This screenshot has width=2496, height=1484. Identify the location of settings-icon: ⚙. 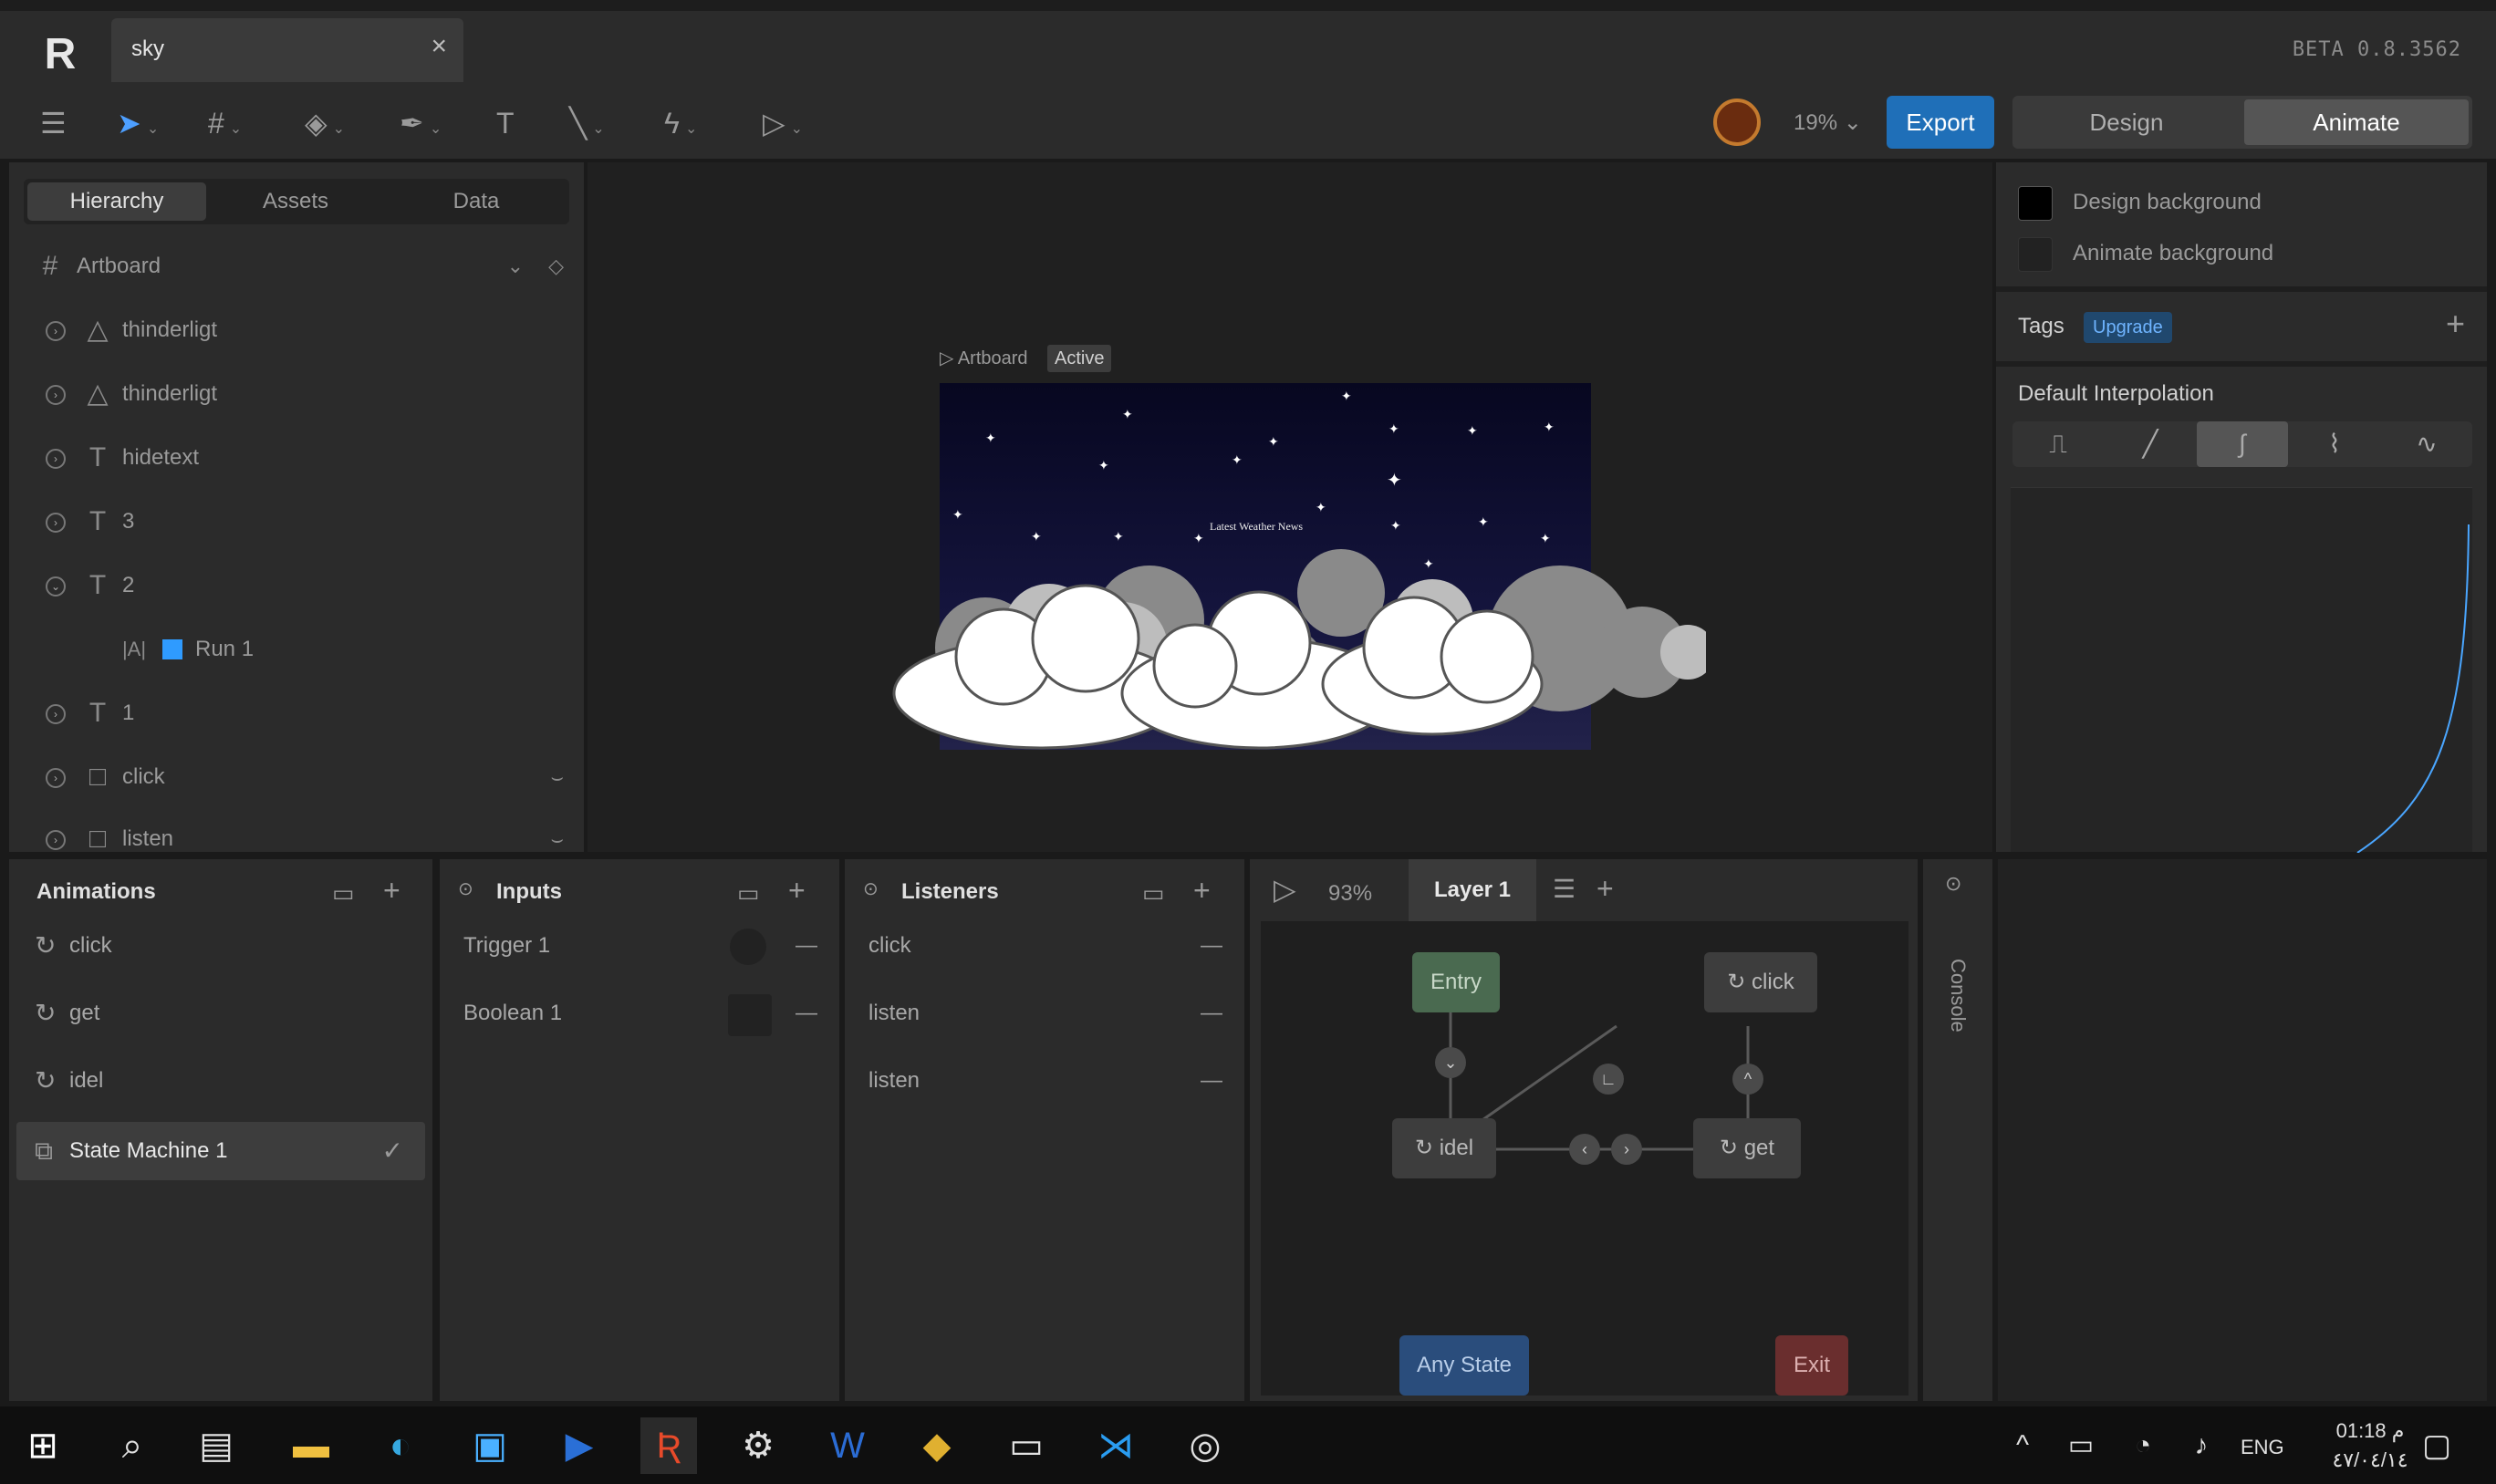
(758, 1446).